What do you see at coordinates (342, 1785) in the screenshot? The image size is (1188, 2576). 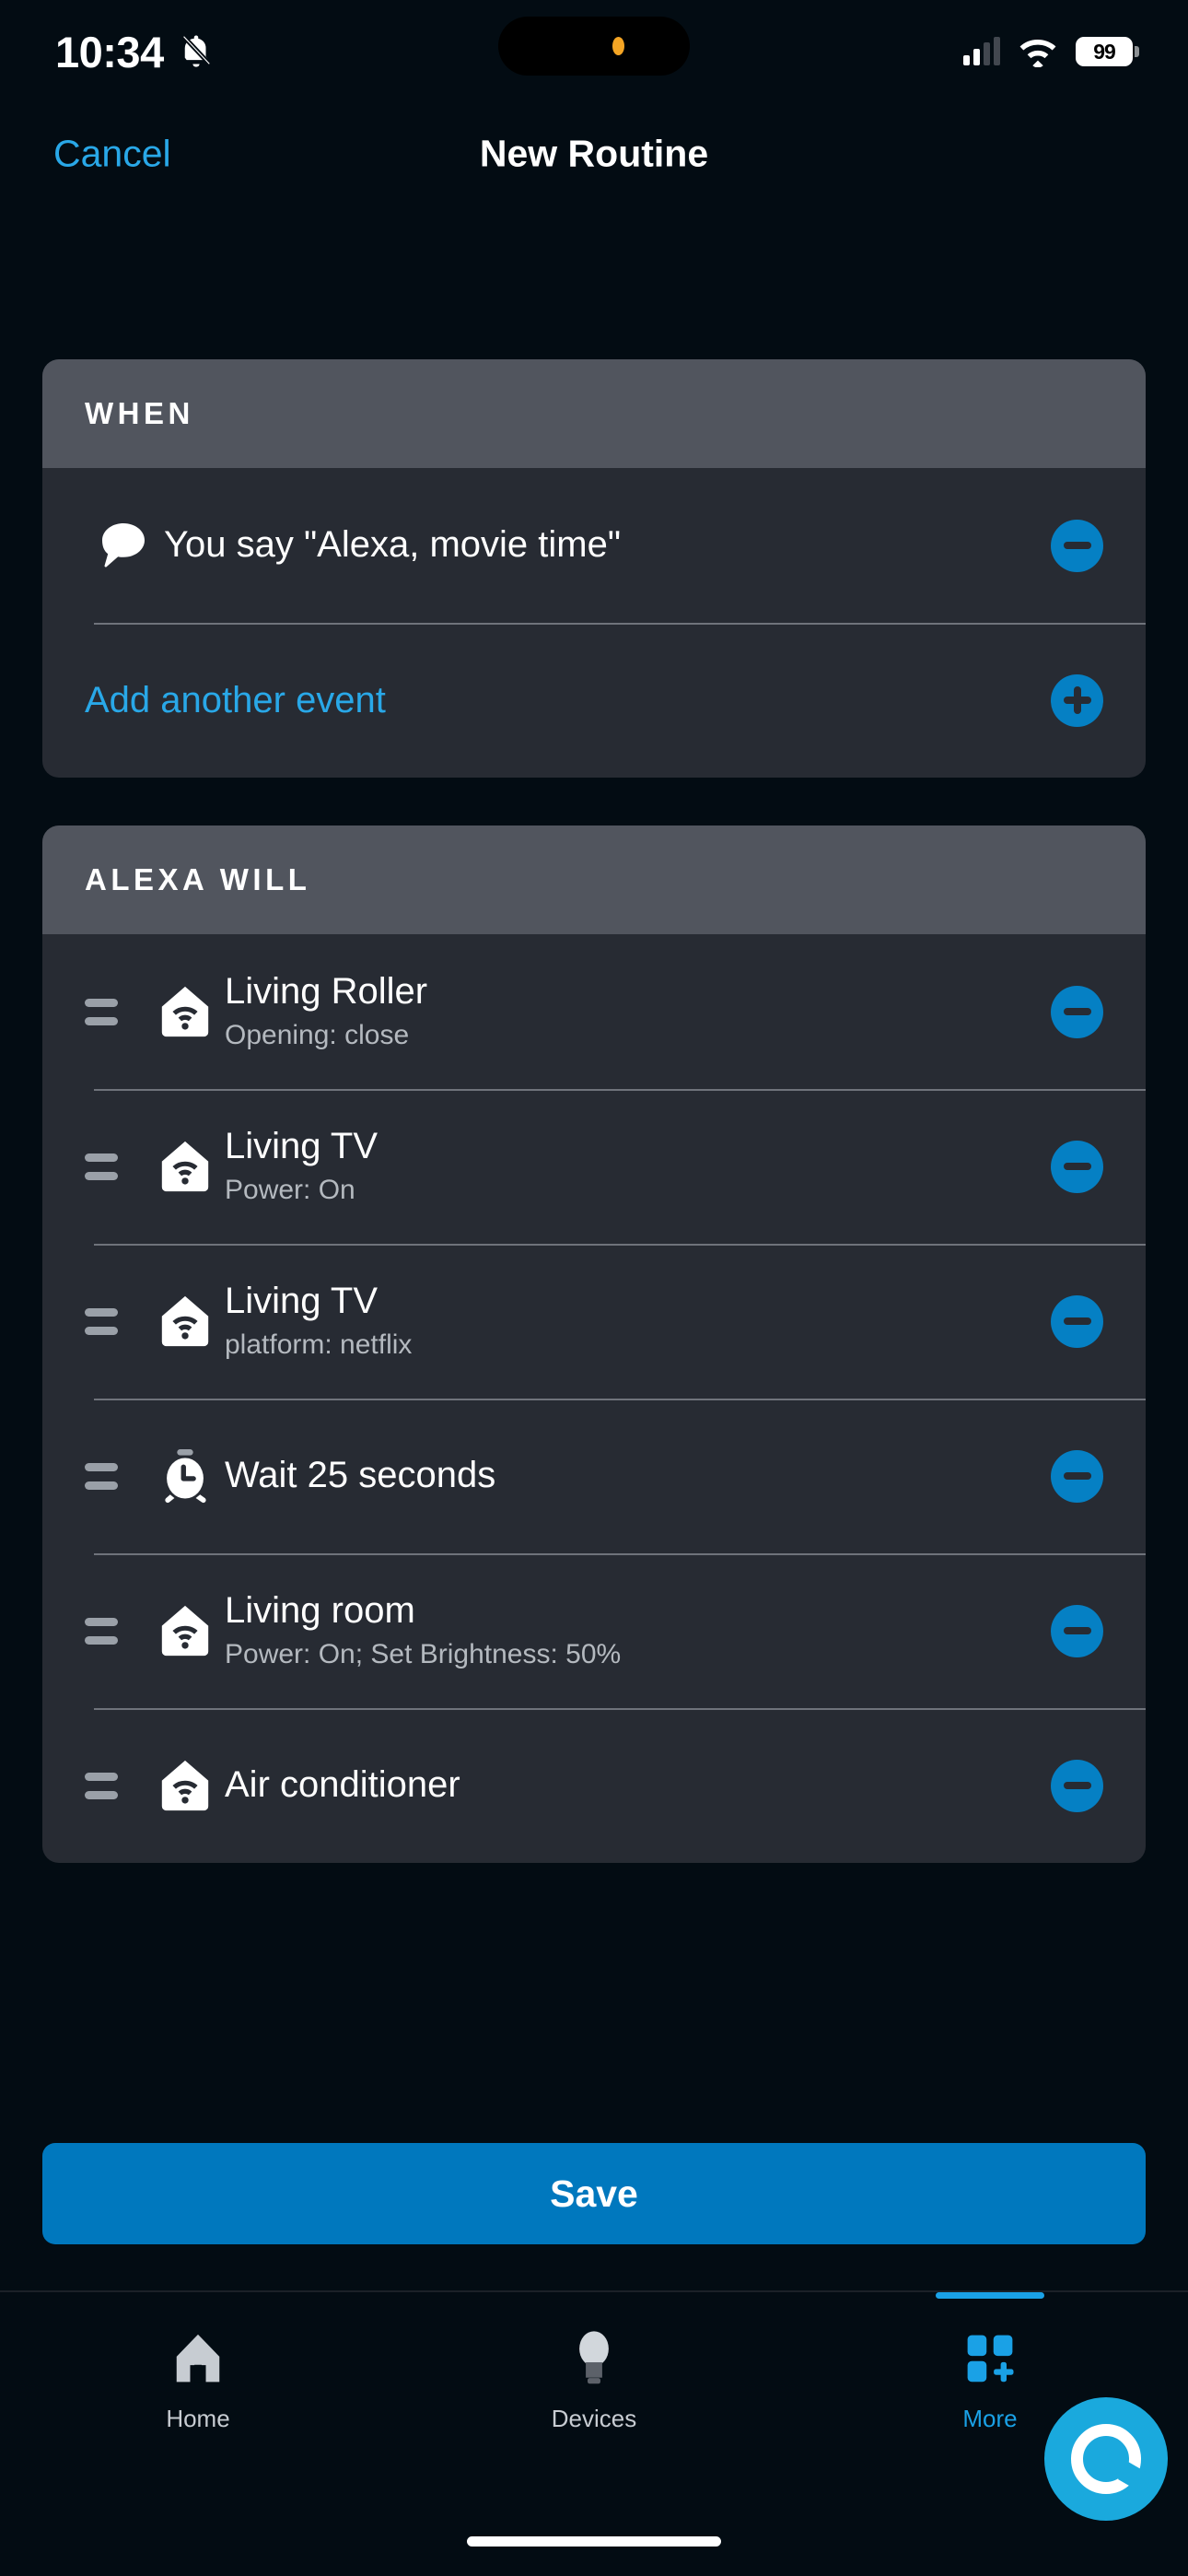 I see `action-title: Air conditioner` at bounding box center [342, 1785].